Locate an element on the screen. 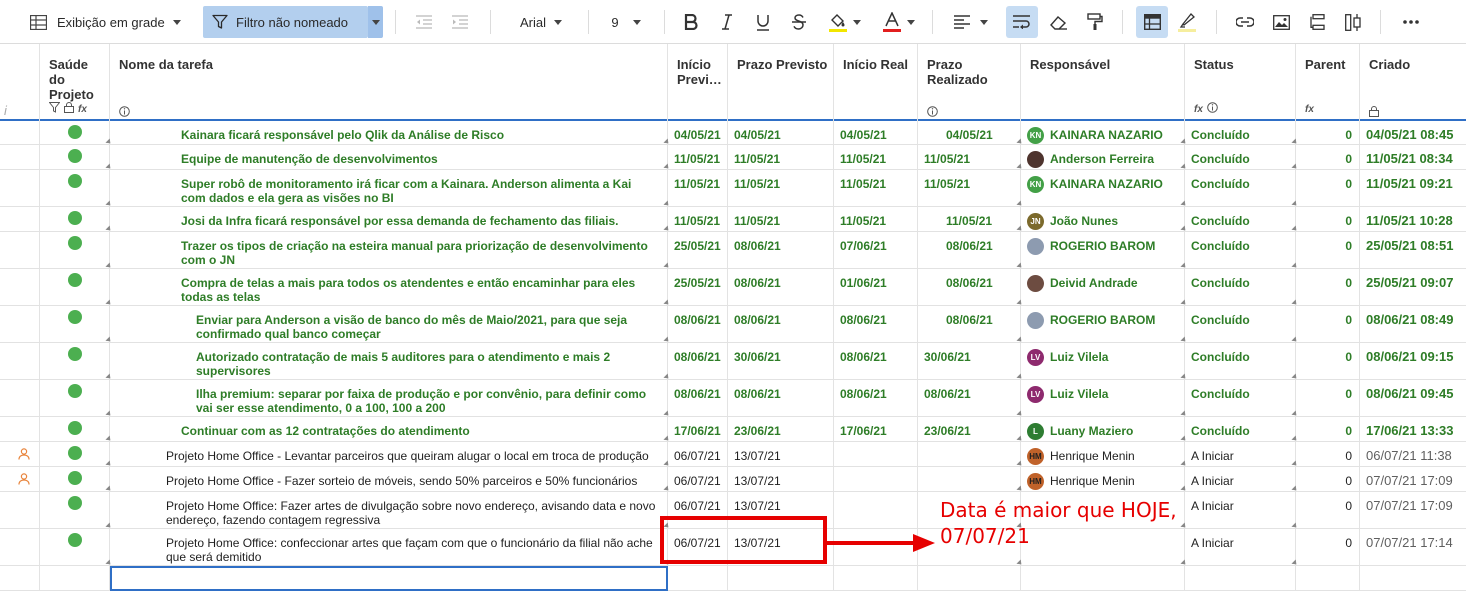  created-value: 04/05/21 08:45 is located at coordinates (1413, 132).